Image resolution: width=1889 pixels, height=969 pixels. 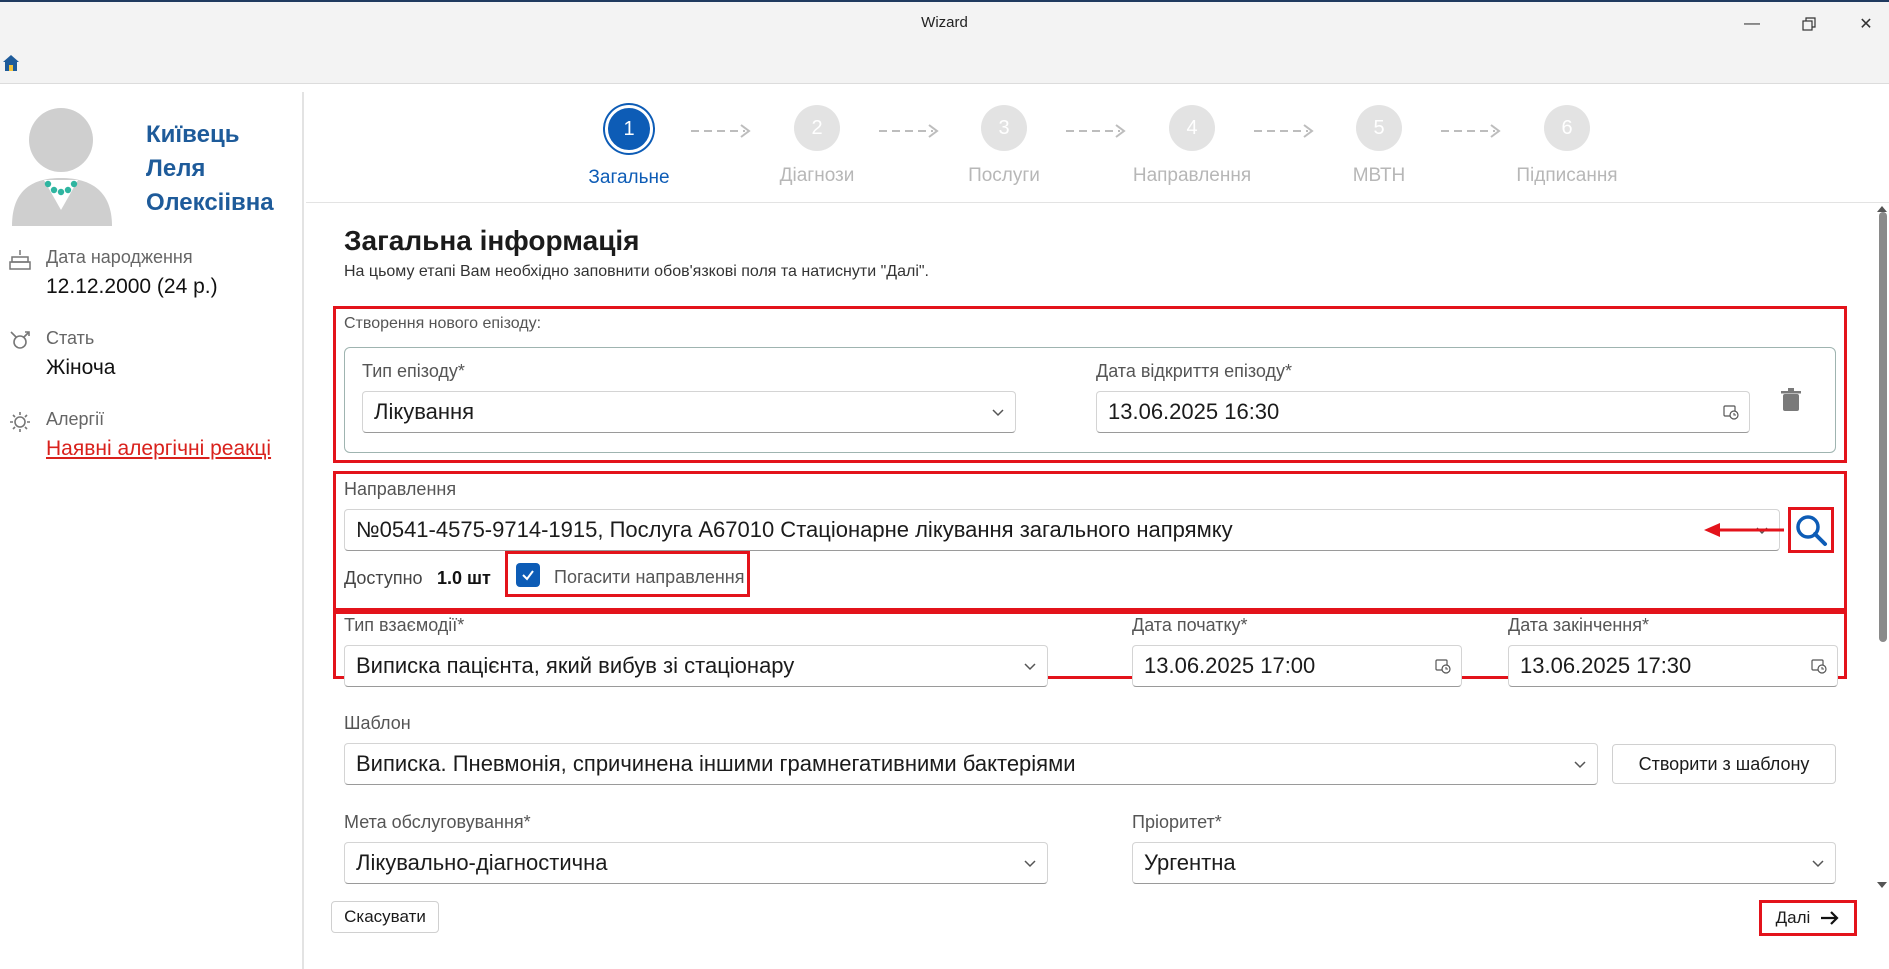 What do you see at coordinates (629, 177) in the screenshot?
I see `step-label: Загальне` at bounding box center [629, 177].